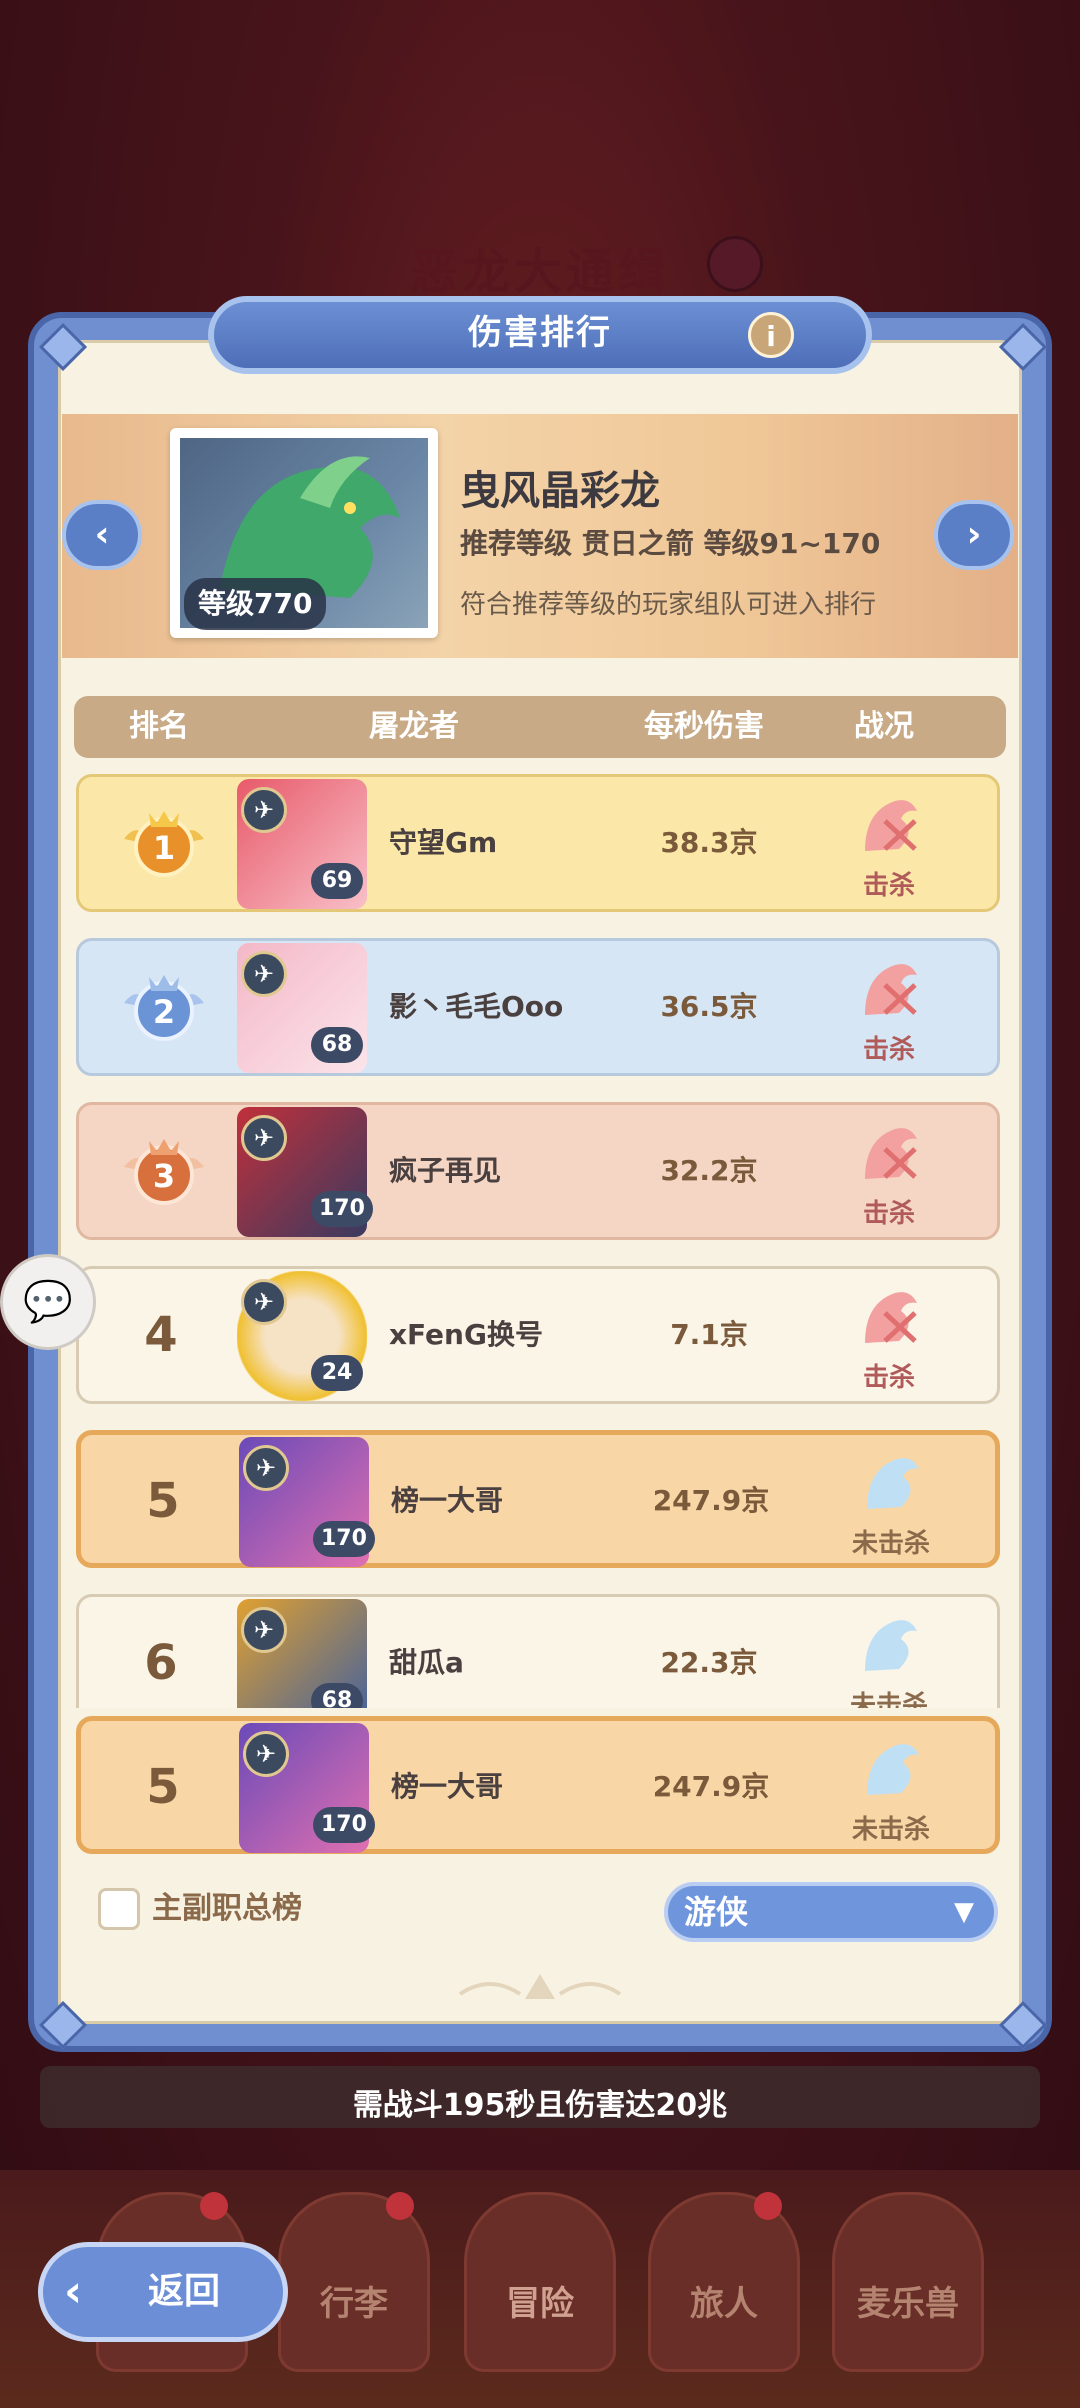 This screenshot has height=2408, width=1080. I want to click on silver-medal-icon: 2, so click(164, 1008).